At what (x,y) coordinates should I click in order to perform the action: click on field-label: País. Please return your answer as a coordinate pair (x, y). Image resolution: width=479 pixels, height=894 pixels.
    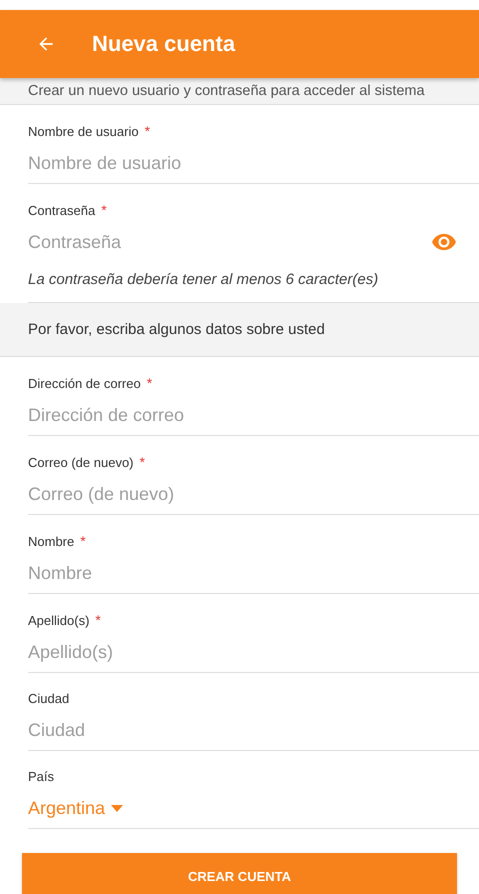
    Looking at the image, I should click on (41, 776).